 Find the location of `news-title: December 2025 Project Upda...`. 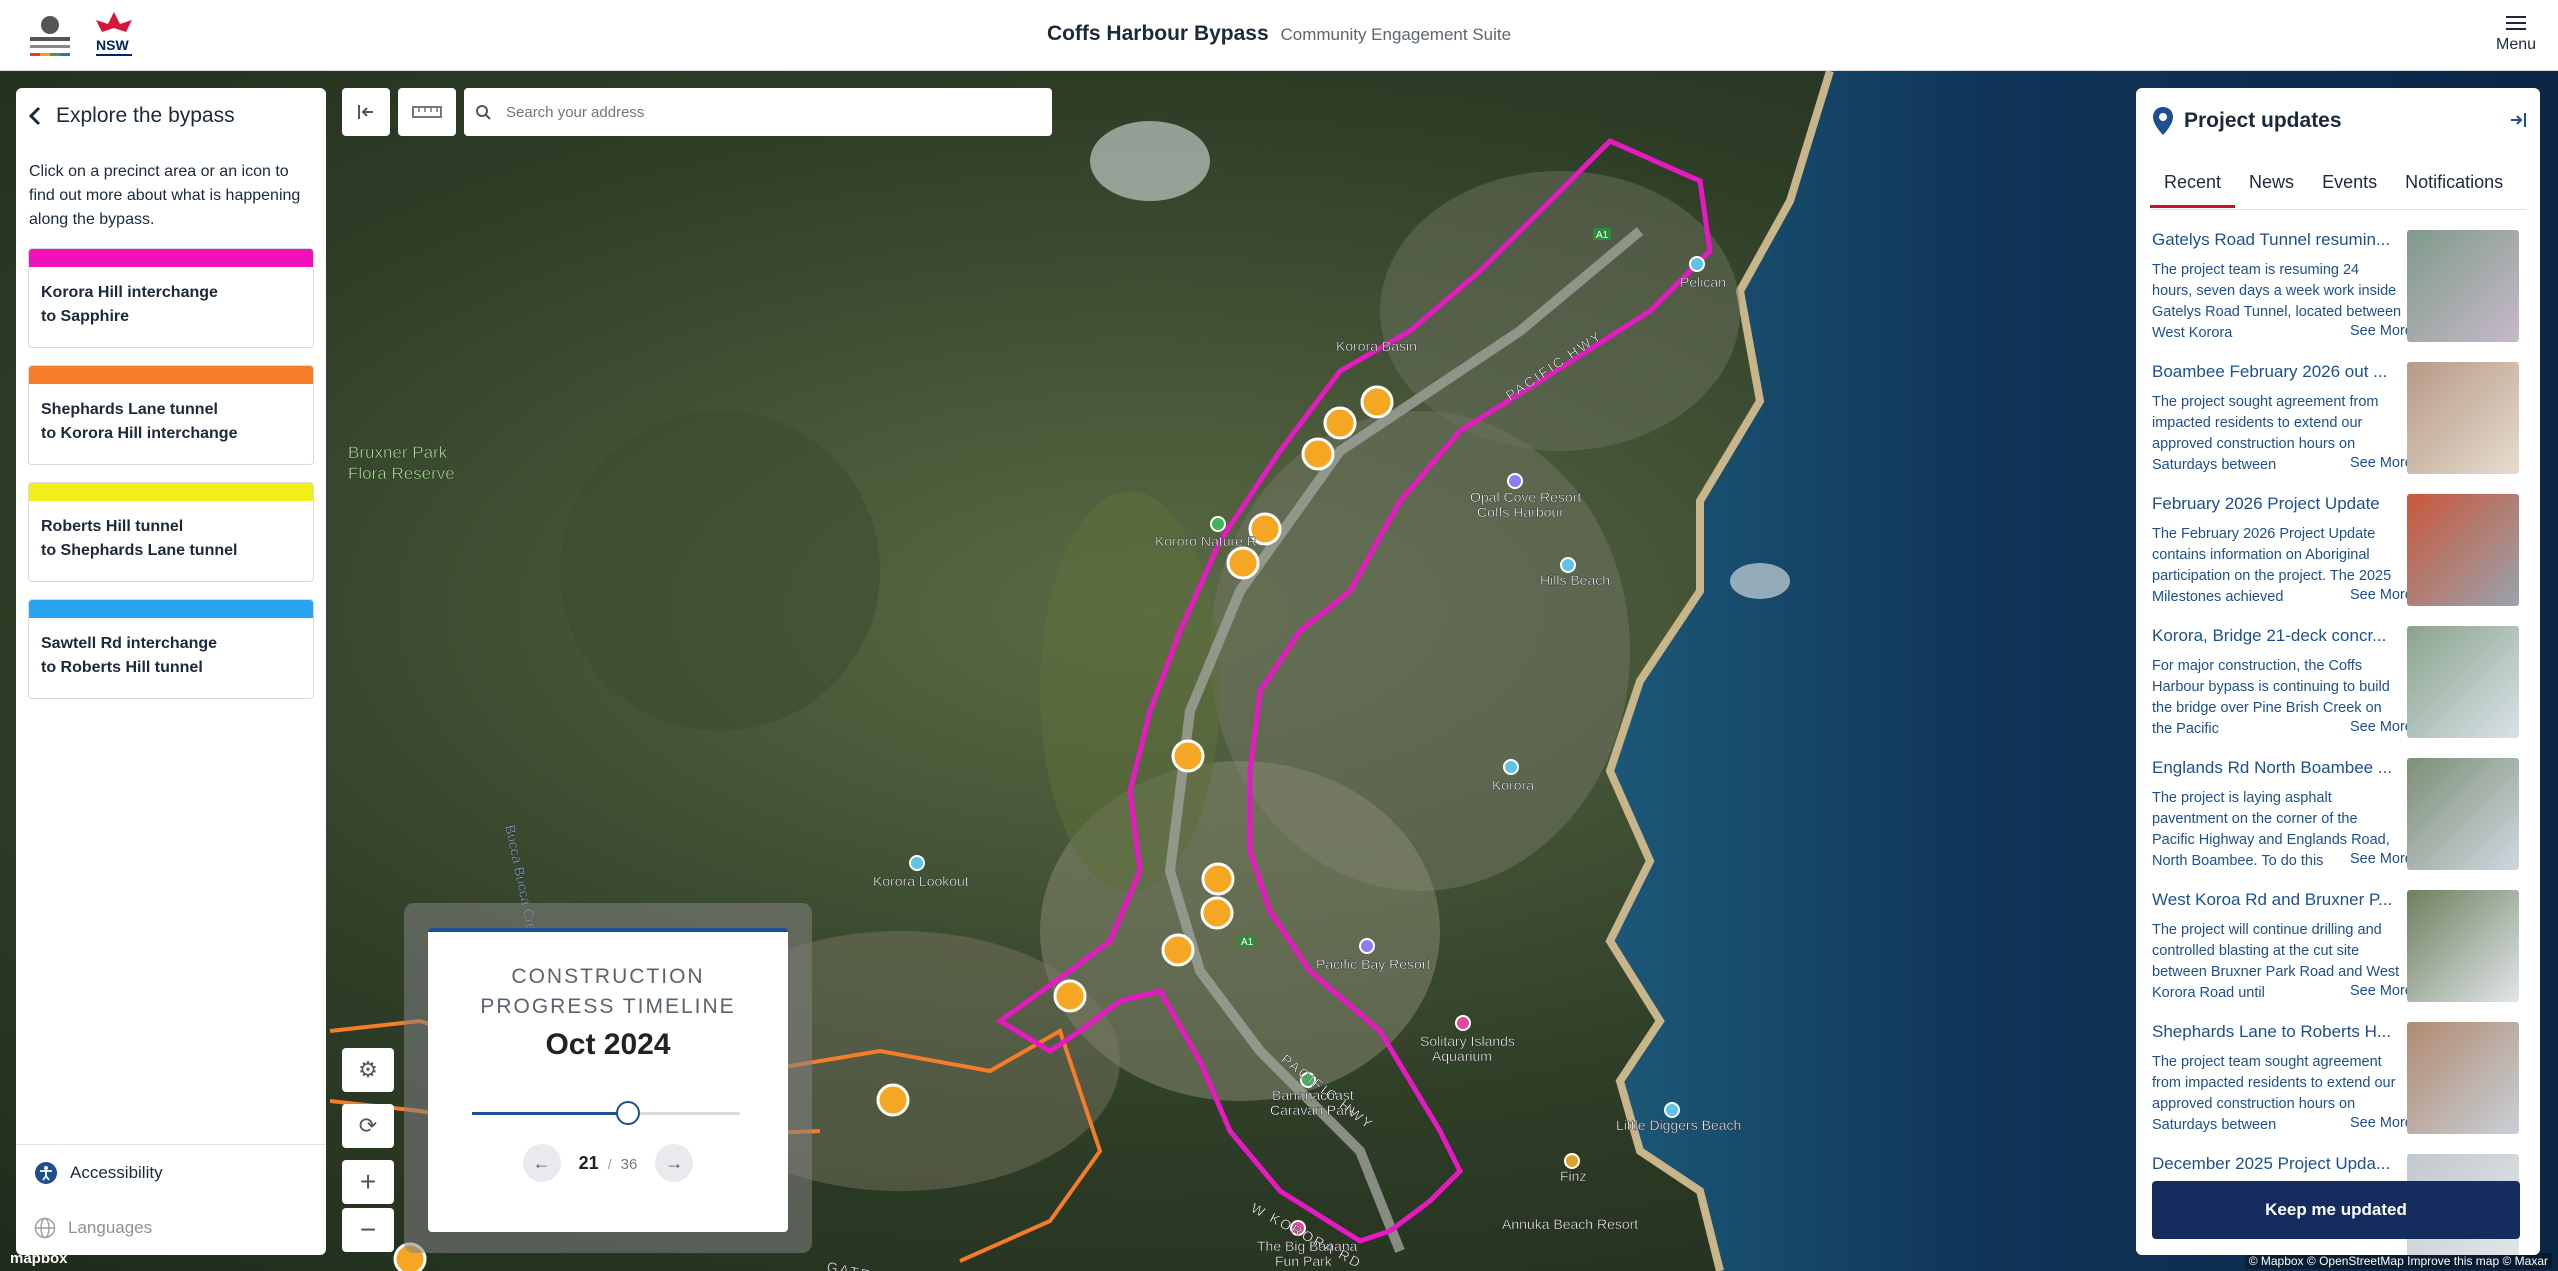

news-title: December 2025 Project Upda... is located at coordinates (2272, 1164).